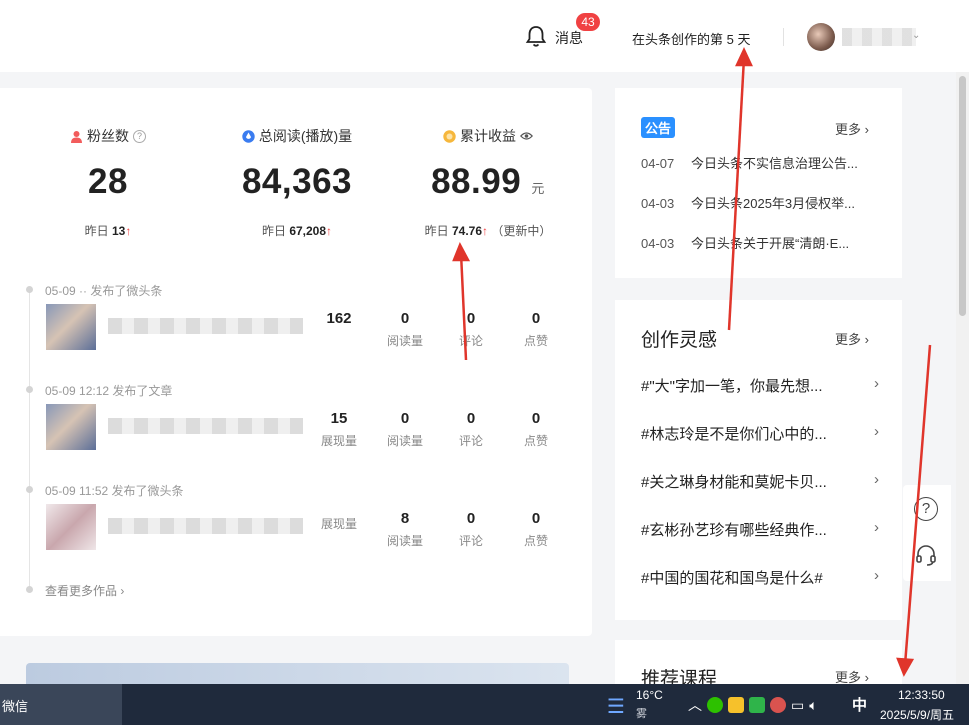 The image size is (969, 725). I want to click on list-item: 05-09 12:12 发布了文章 15 展现量 0 阅读量 0 评论 0 点赞, so click(296, 427).